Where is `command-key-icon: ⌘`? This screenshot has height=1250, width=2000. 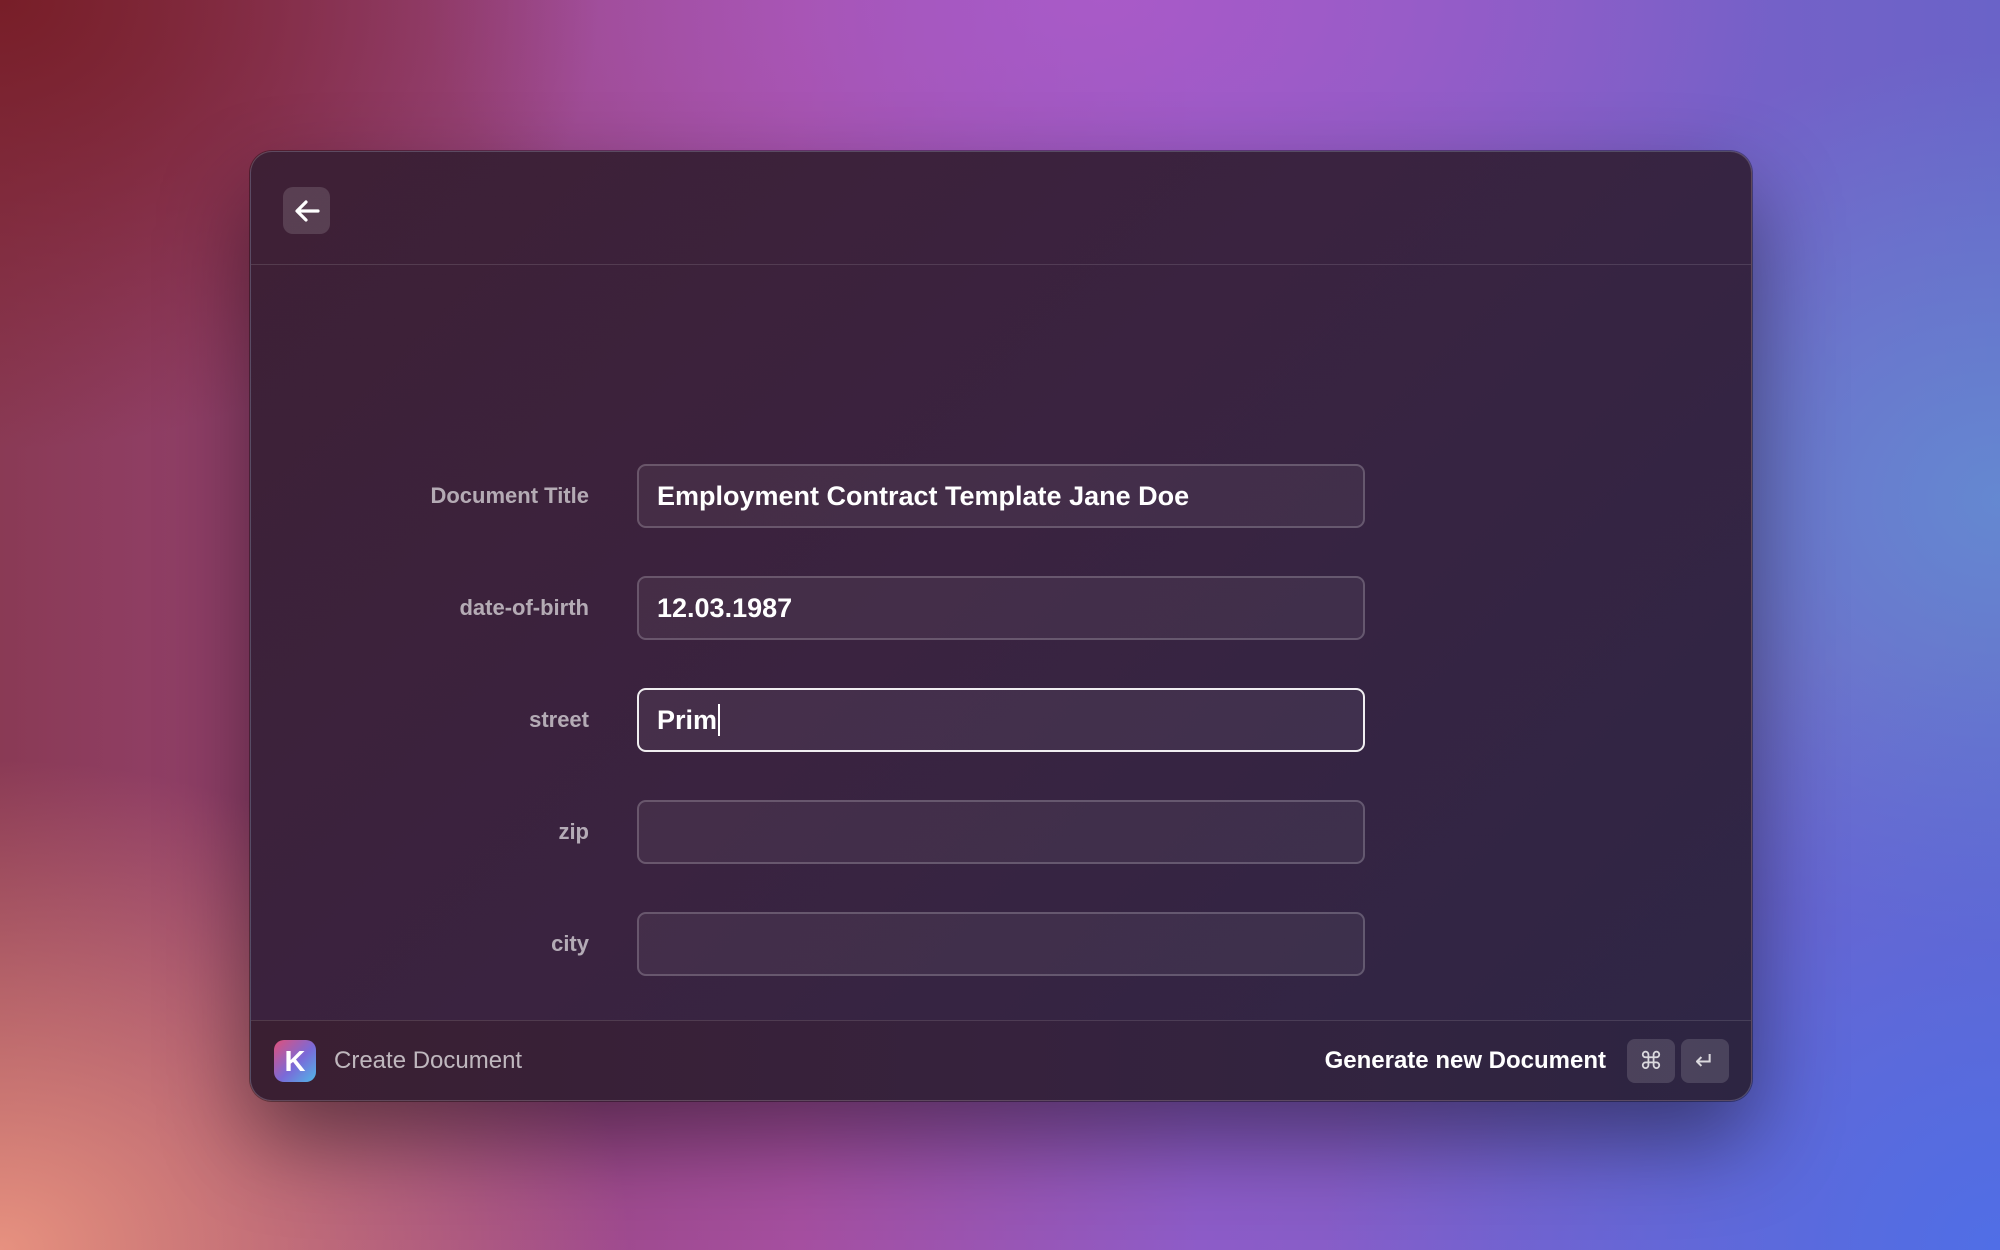 command-key-icon: ⌘ is located at coordinates (1651, 1061).